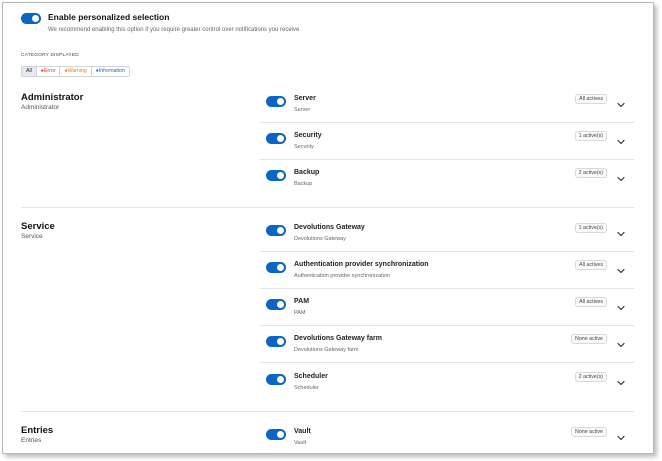  What do you see at coordinates (342, 276) in the screenshot?
I see `item-subtitle: Authentication provider synchronization` at bounding box center [342, 276].